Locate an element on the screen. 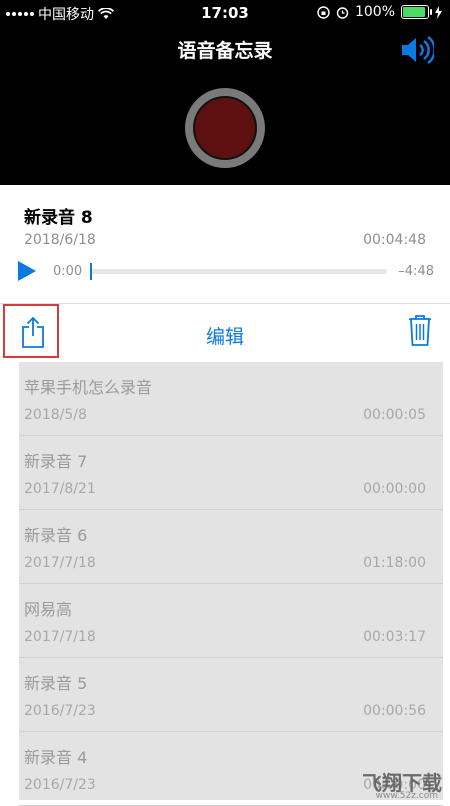 The width and height of the screenshot is (450, 806). record-button is located at coordinates (225, 128).